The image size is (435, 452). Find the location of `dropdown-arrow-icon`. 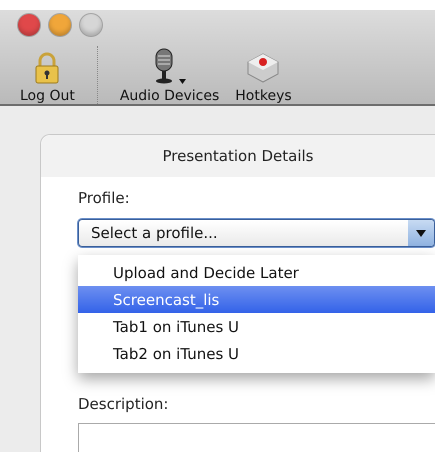

dropdown-arrow-icon is located at coordinates (421, 233).